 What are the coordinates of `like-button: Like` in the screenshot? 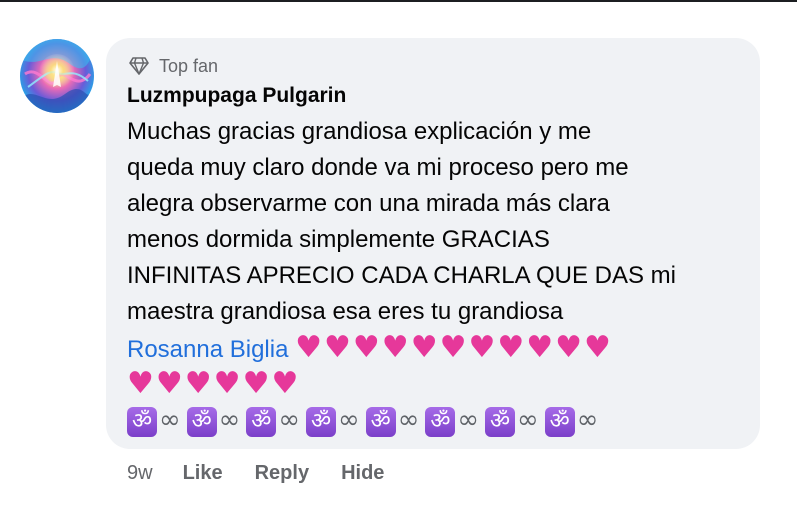 It's located at (203, 473).